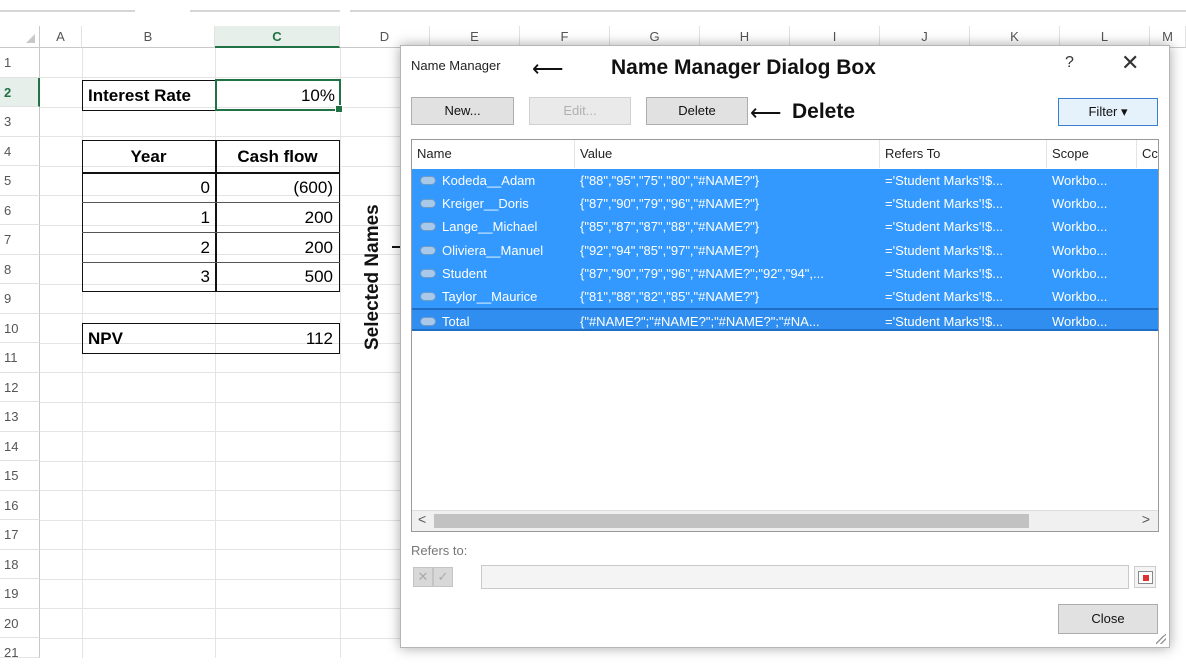 The image size is (1186, 667). What do you see at coordinates (670, 296) in the screenshot?
I see `item-value: {"81","88","82","85","#NAME?"}` at bounding box center [670, 296].